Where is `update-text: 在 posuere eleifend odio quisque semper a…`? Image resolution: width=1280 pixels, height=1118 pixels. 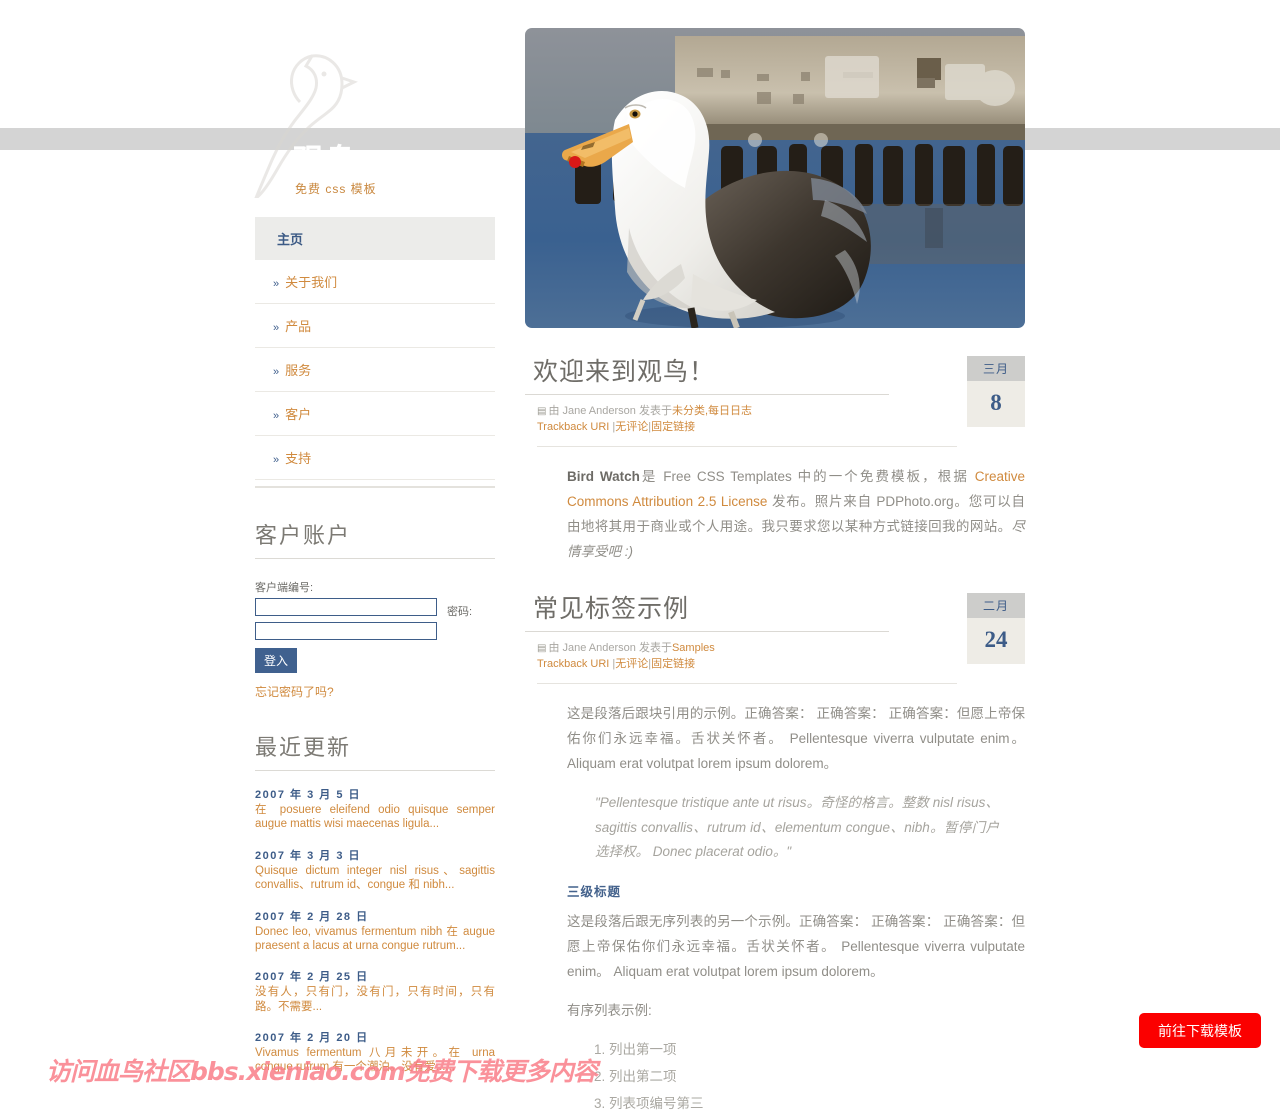
update-text: 在 posuere eleifend odio quisque semper a… is located at coordinates (375, 817).